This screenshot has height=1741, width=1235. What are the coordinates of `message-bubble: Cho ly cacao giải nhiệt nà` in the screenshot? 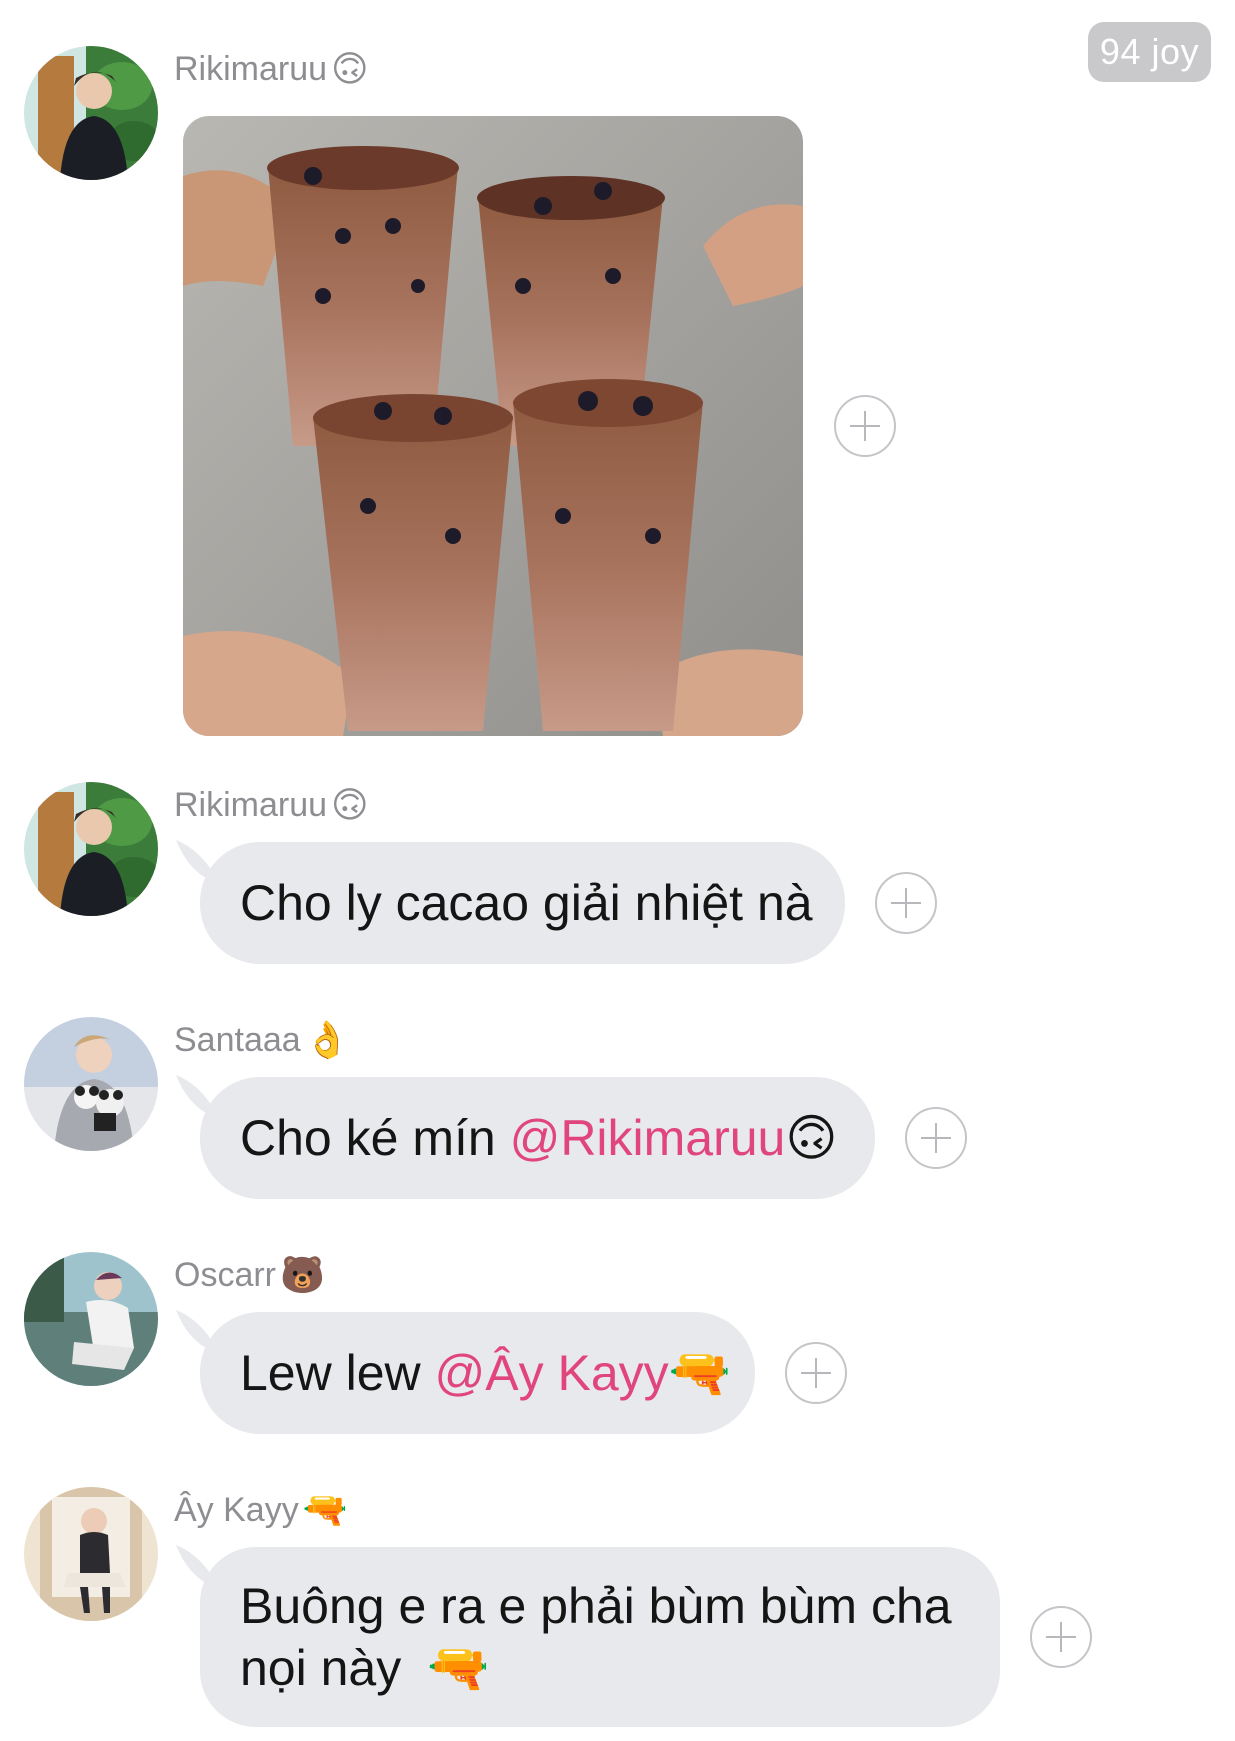 It's located at (522, 903).